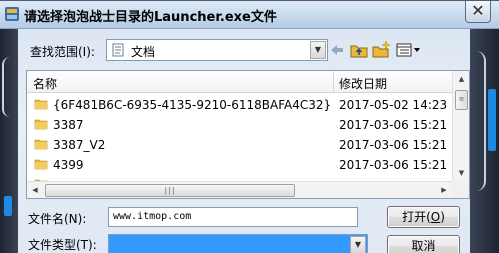 This screenshot has height=253, width=499. What do you see at coordinates (416, 217) in the screenshot?
I see `open-button-label: 打开(` at bounding box center [416, 217].